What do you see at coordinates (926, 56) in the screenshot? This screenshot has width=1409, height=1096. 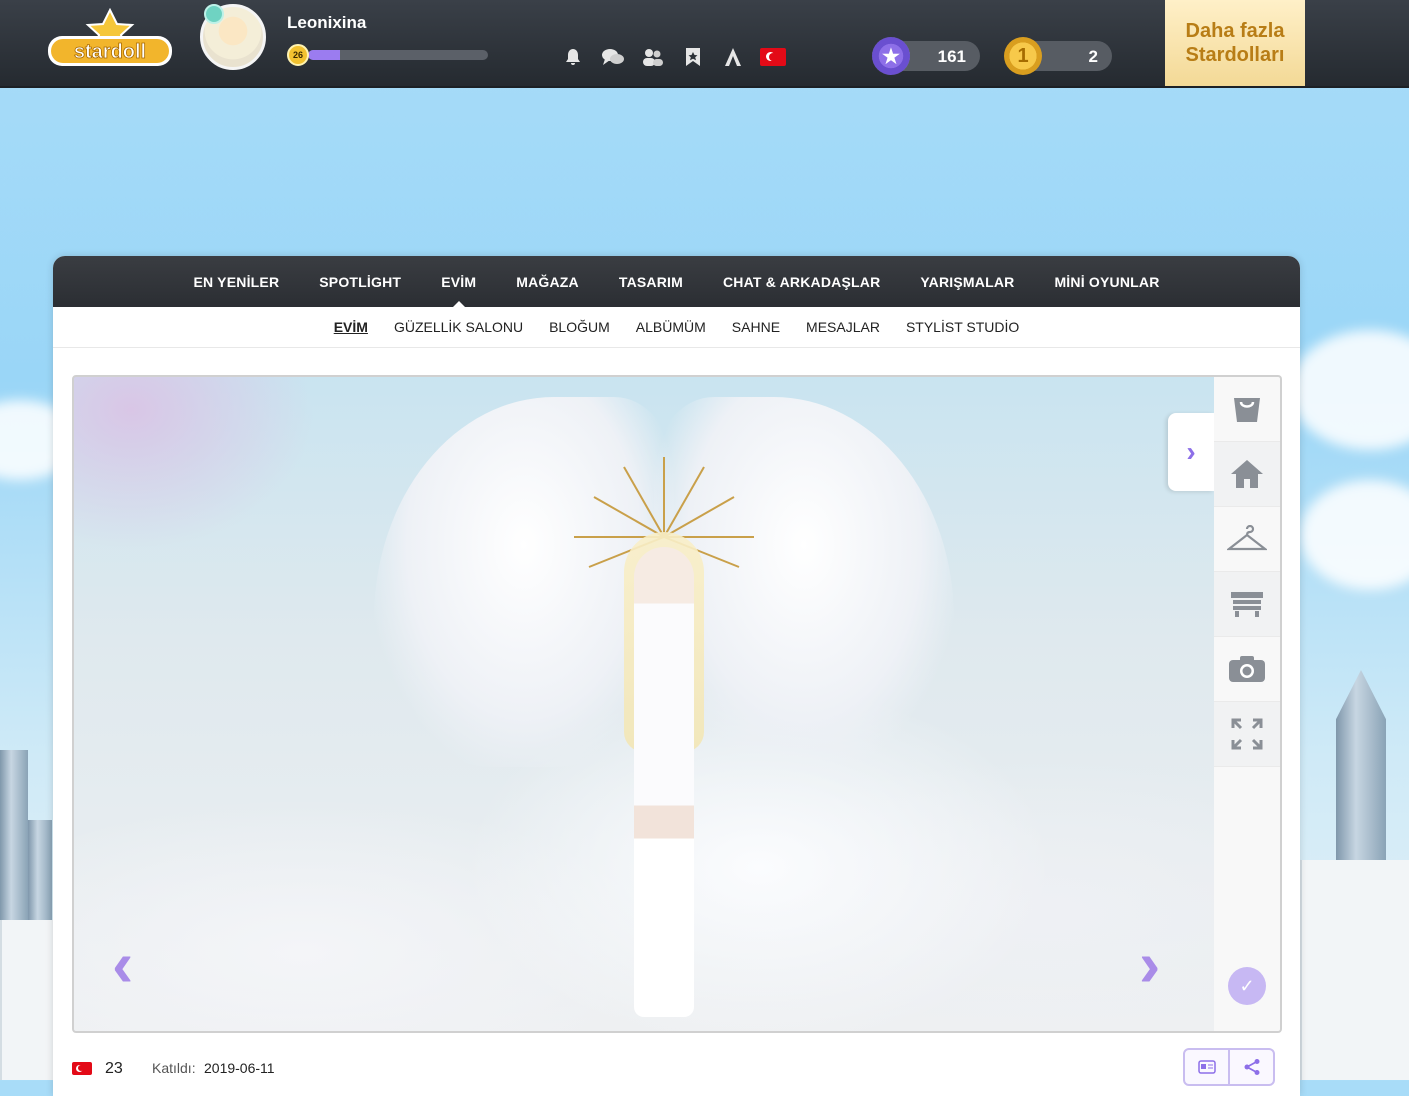 I see `stardollars-counter: ★ 161` at bounding box center [926, 56].